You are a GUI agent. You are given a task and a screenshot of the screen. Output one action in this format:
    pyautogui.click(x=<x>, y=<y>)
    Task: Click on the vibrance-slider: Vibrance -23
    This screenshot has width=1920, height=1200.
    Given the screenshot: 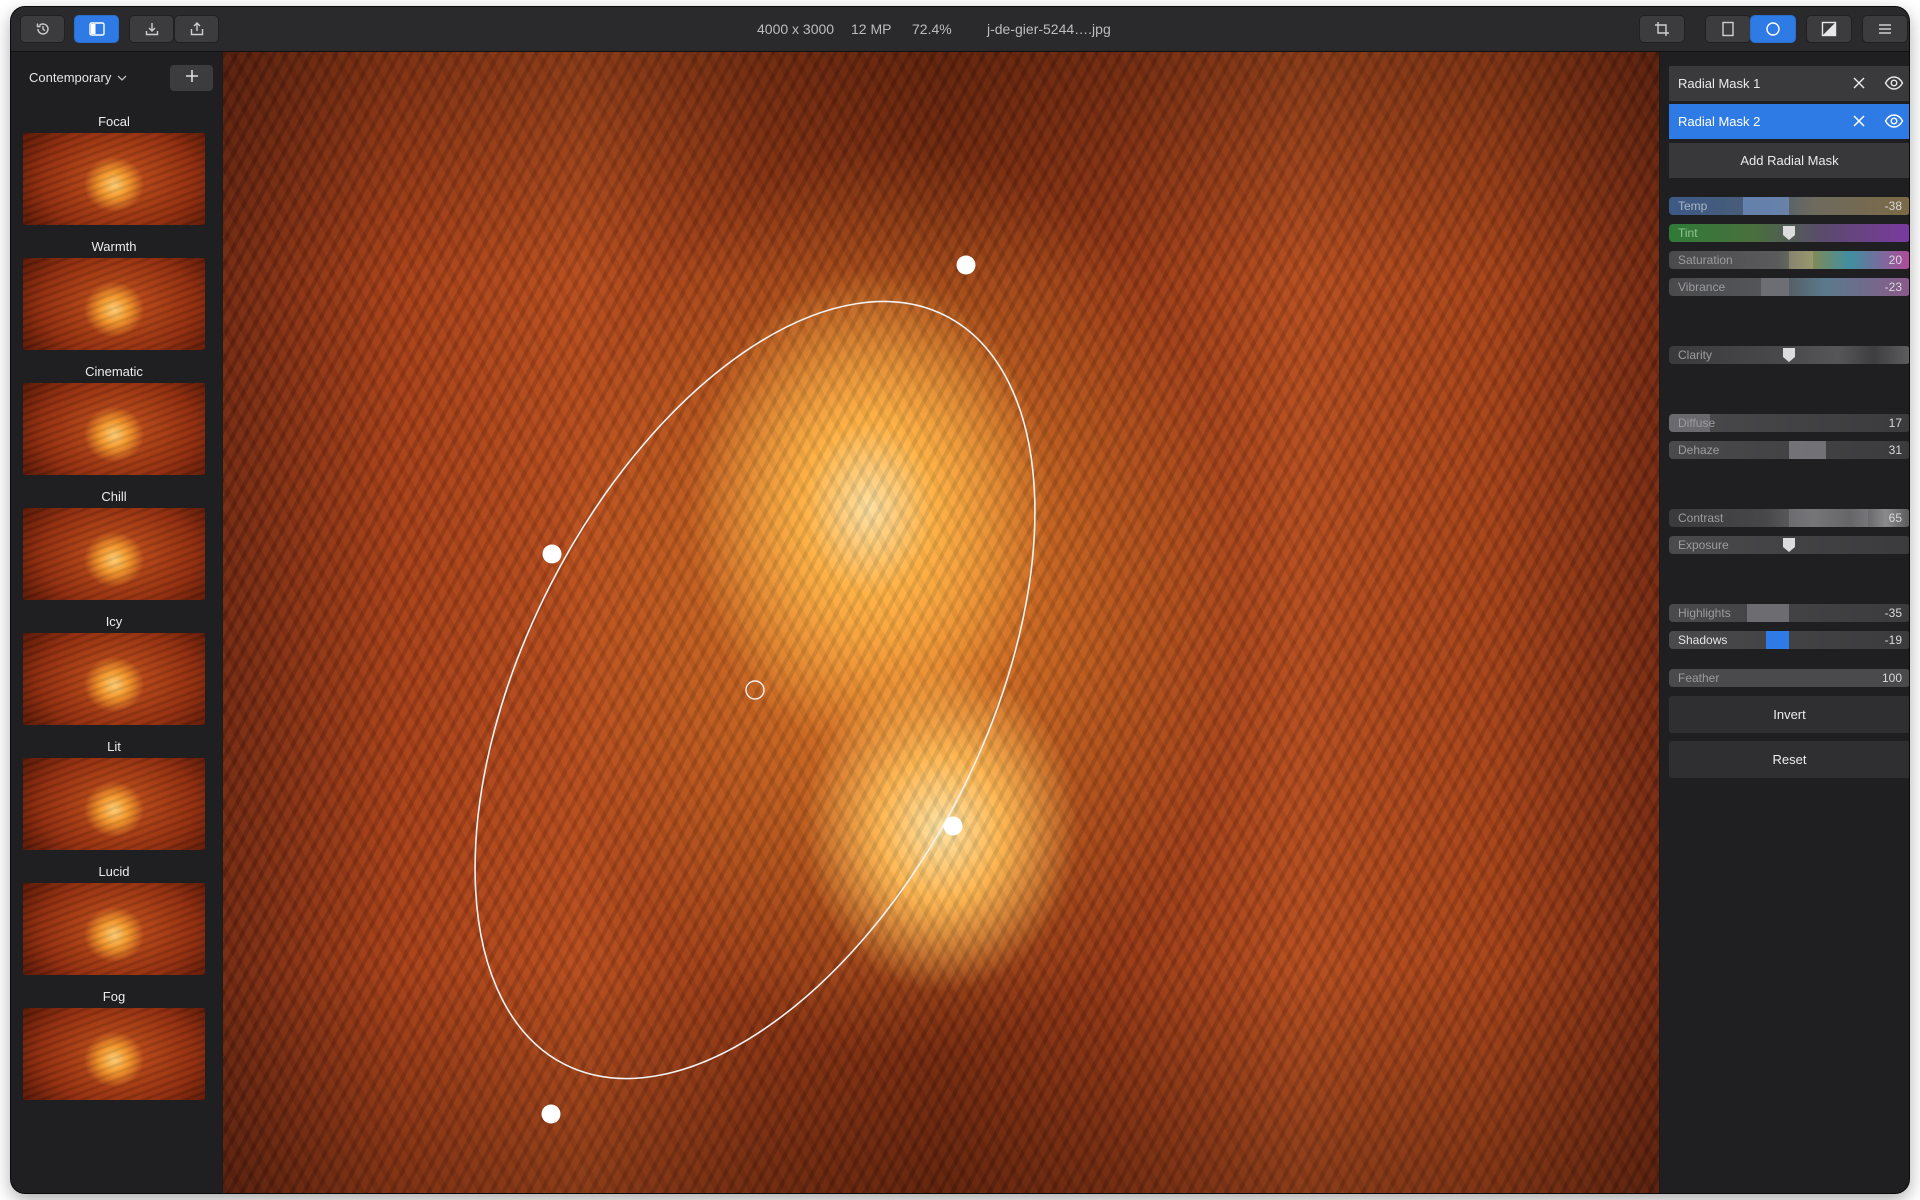 What is the action you would take?
    pyautogui.click(x=1789, y=287)
    